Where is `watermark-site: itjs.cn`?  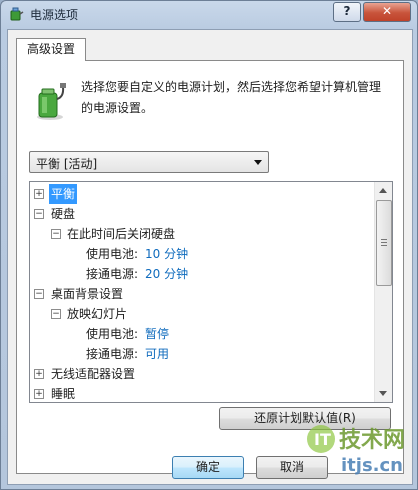
watermark-site: itjs.cn is located at coordinates (372, 465).